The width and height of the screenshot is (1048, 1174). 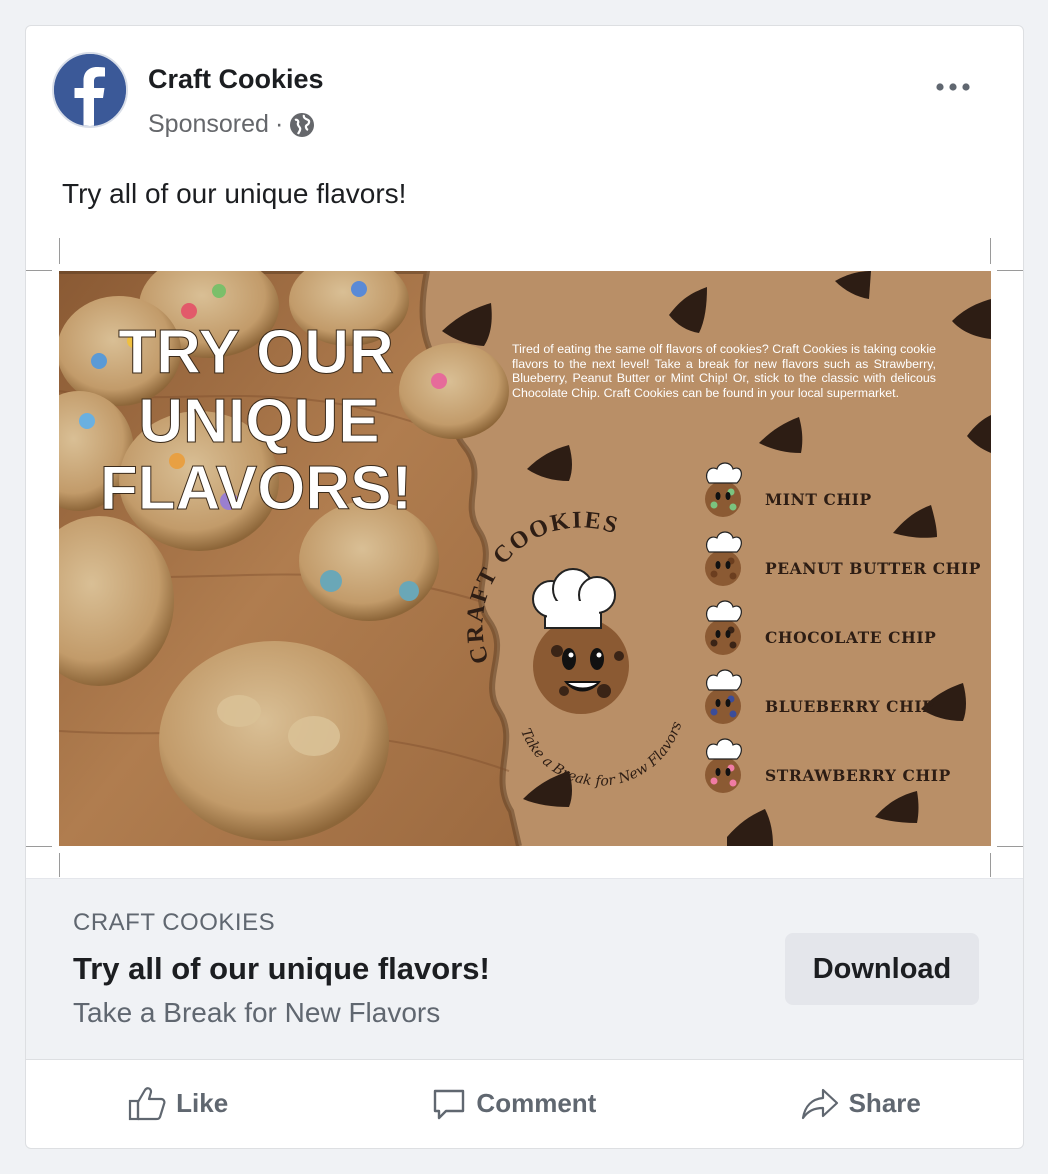 What do you see at coordinates (873, 568) in the screenshot?
I see `flavor-label: PEANUT BUTTER CHIP` at bounding box center [873, 568].